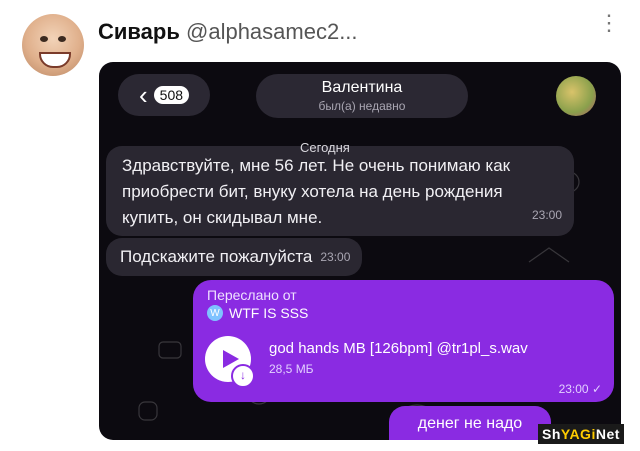  I want to click on chat-title: Валентина был(а) недавно, so click(362, 96).